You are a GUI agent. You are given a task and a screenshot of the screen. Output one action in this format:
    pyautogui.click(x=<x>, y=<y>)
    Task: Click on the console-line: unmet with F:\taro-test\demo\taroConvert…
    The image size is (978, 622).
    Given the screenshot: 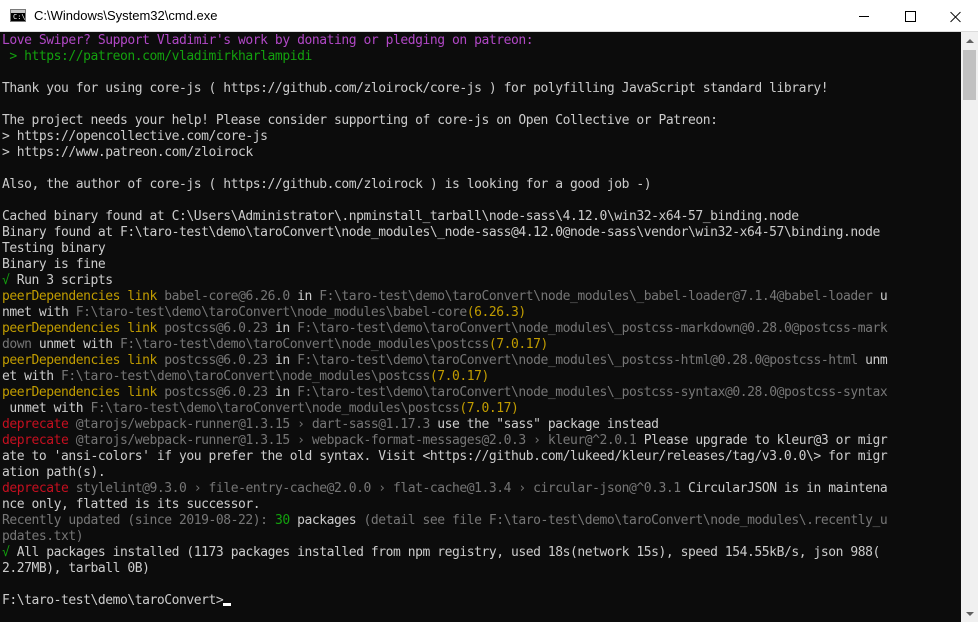 What is the action you would take?
    pyautogui.click(x=481, y=409)
    